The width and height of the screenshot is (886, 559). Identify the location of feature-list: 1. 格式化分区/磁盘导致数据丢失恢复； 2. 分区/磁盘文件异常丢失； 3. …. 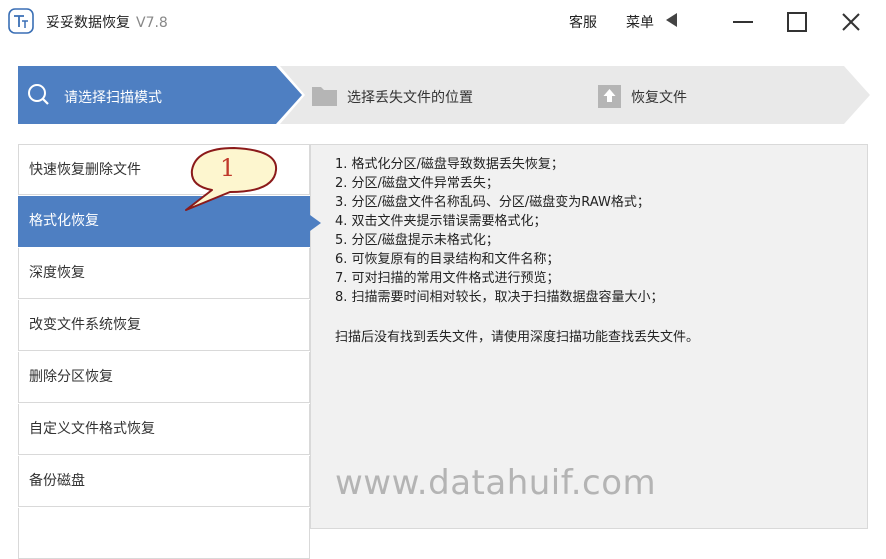
(499, 231).